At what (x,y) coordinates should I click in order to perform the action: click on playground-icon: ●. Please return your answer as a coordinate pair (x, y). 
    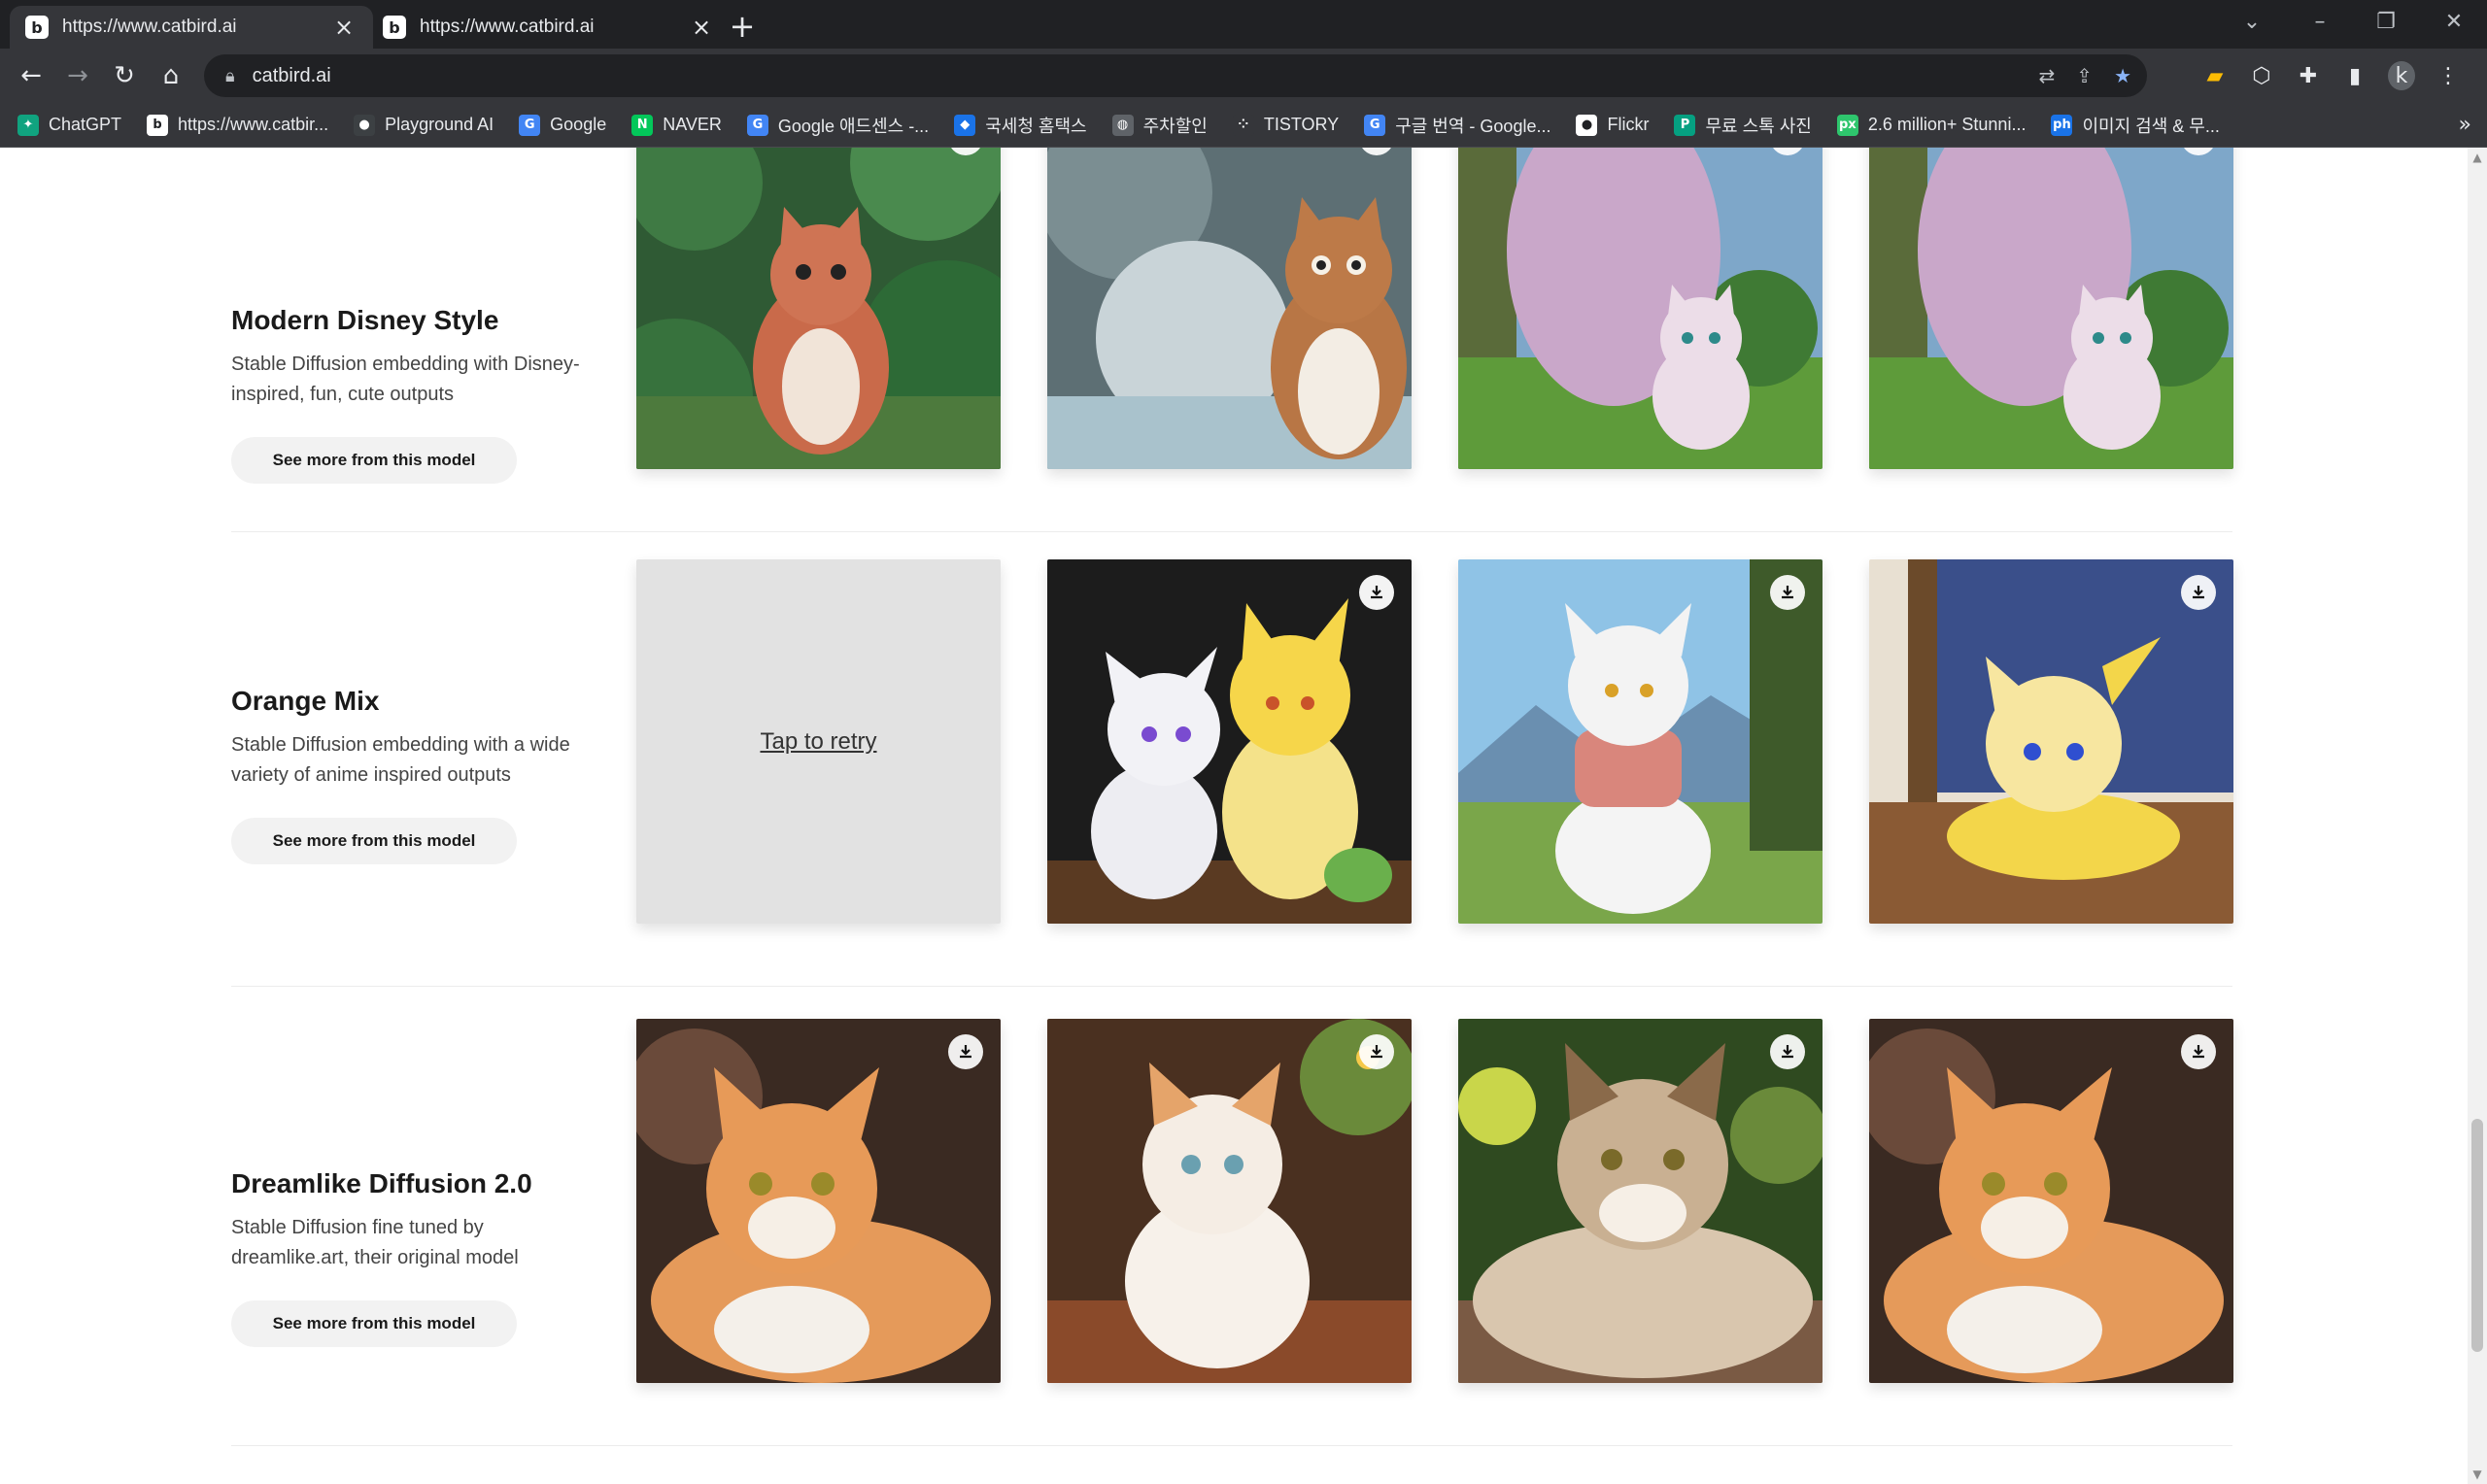
    Looking at the image, I should click on (365, 125).